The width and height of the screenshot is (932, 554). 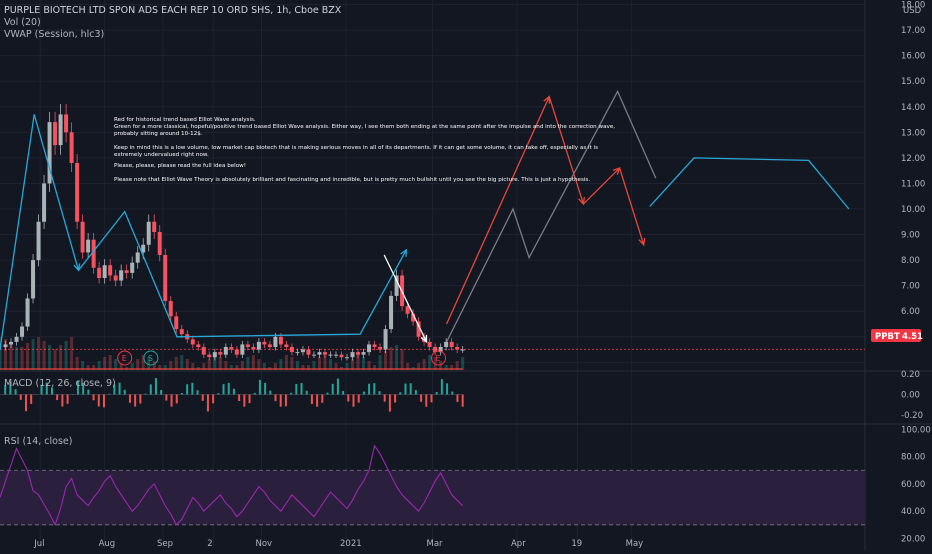 What do you see at coordinates (438, 358) in the screenshot?
I see `elliott-marker-label: E` at bounding box center [438, 358].